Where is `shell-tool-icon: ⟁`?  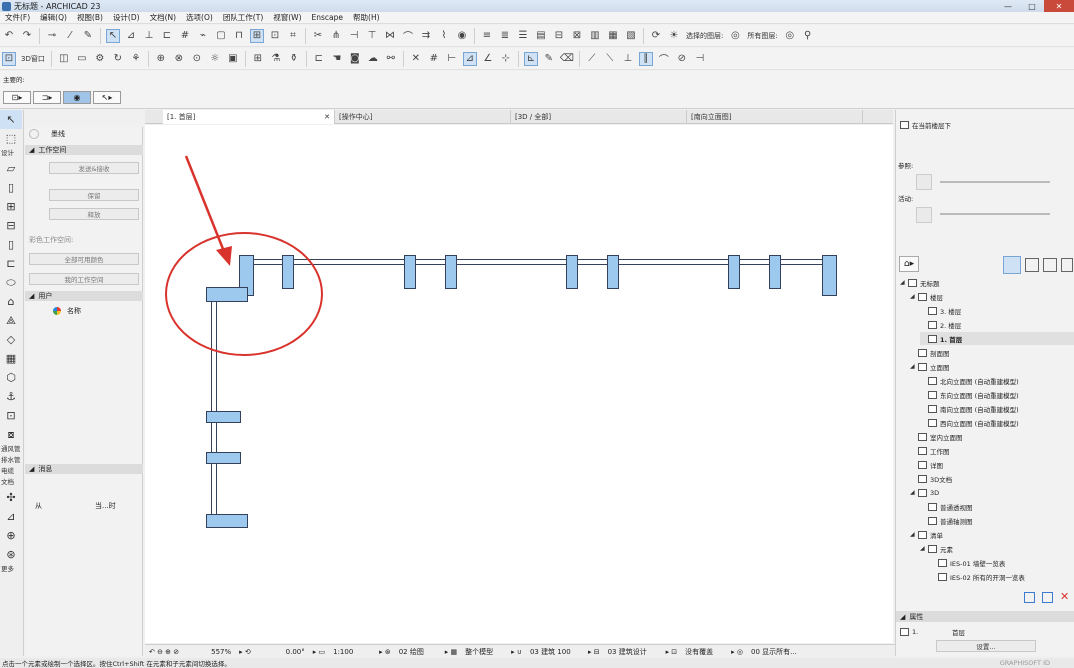
shell-tool-icon: ⟁ is located at coordinates (11, 320).